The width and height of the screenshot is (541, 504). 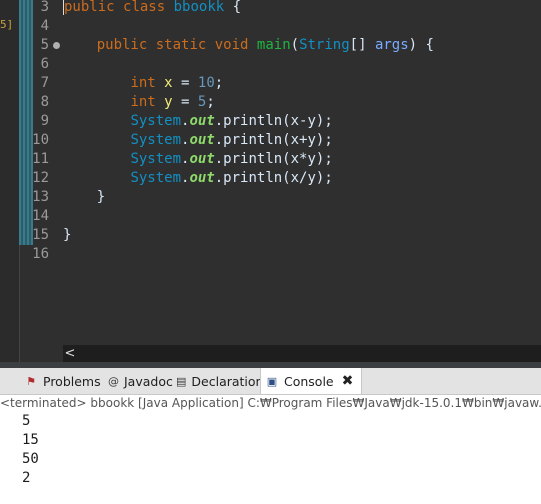 I want to click on bottom-panel-tabbar: ⚑ Problems @ Javadoc ▤ Declaration ▣ Console ✖, so click(x=270, y=381).